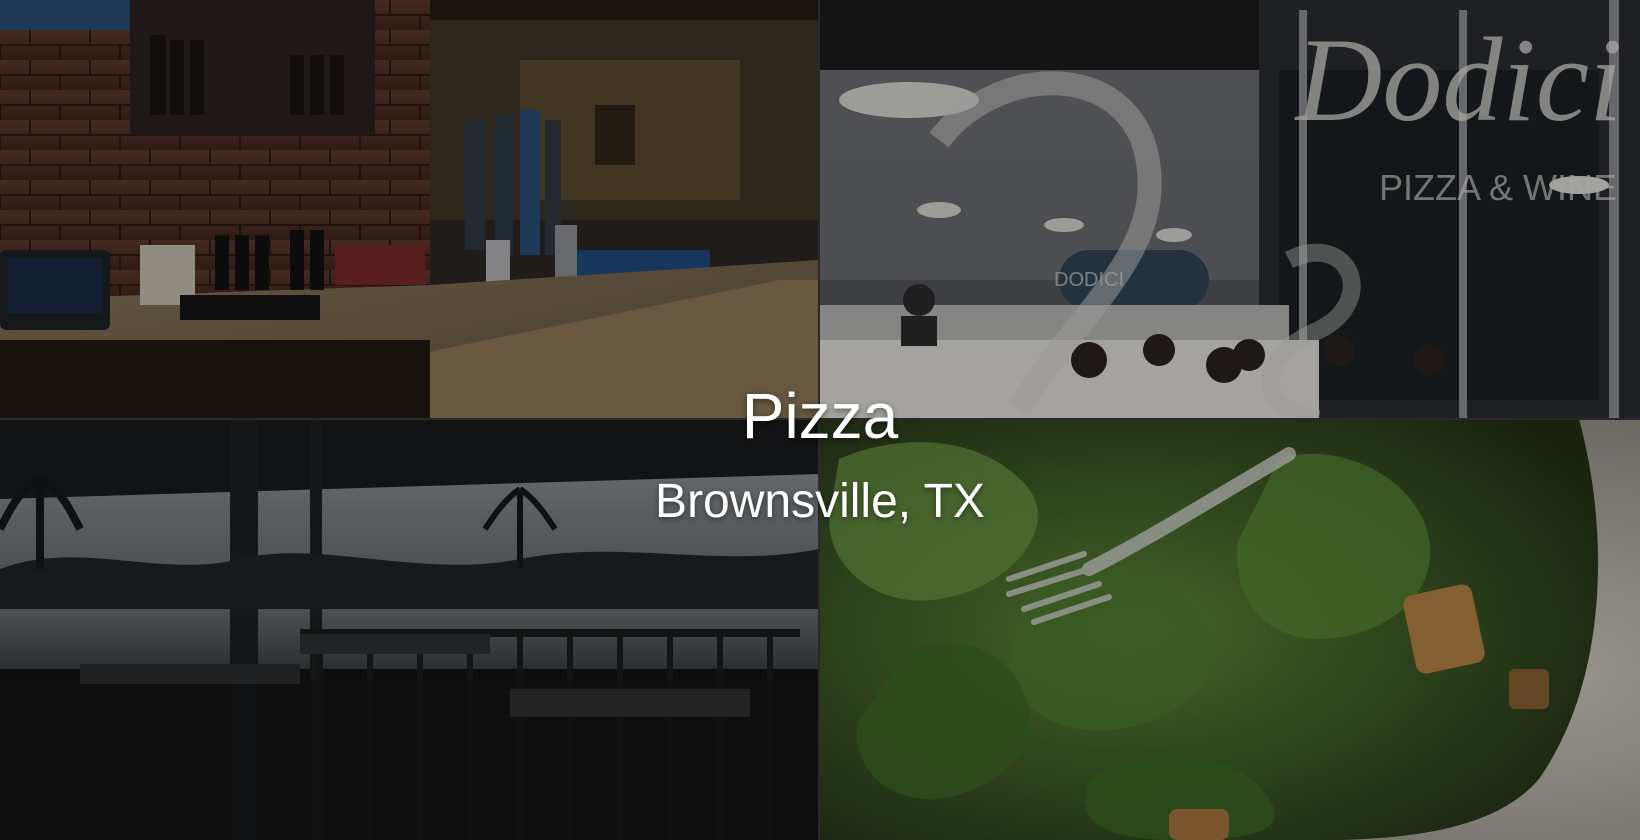 The image size is (1640, 840). I want to click on photo-divider-vertical, so click(819, 420).